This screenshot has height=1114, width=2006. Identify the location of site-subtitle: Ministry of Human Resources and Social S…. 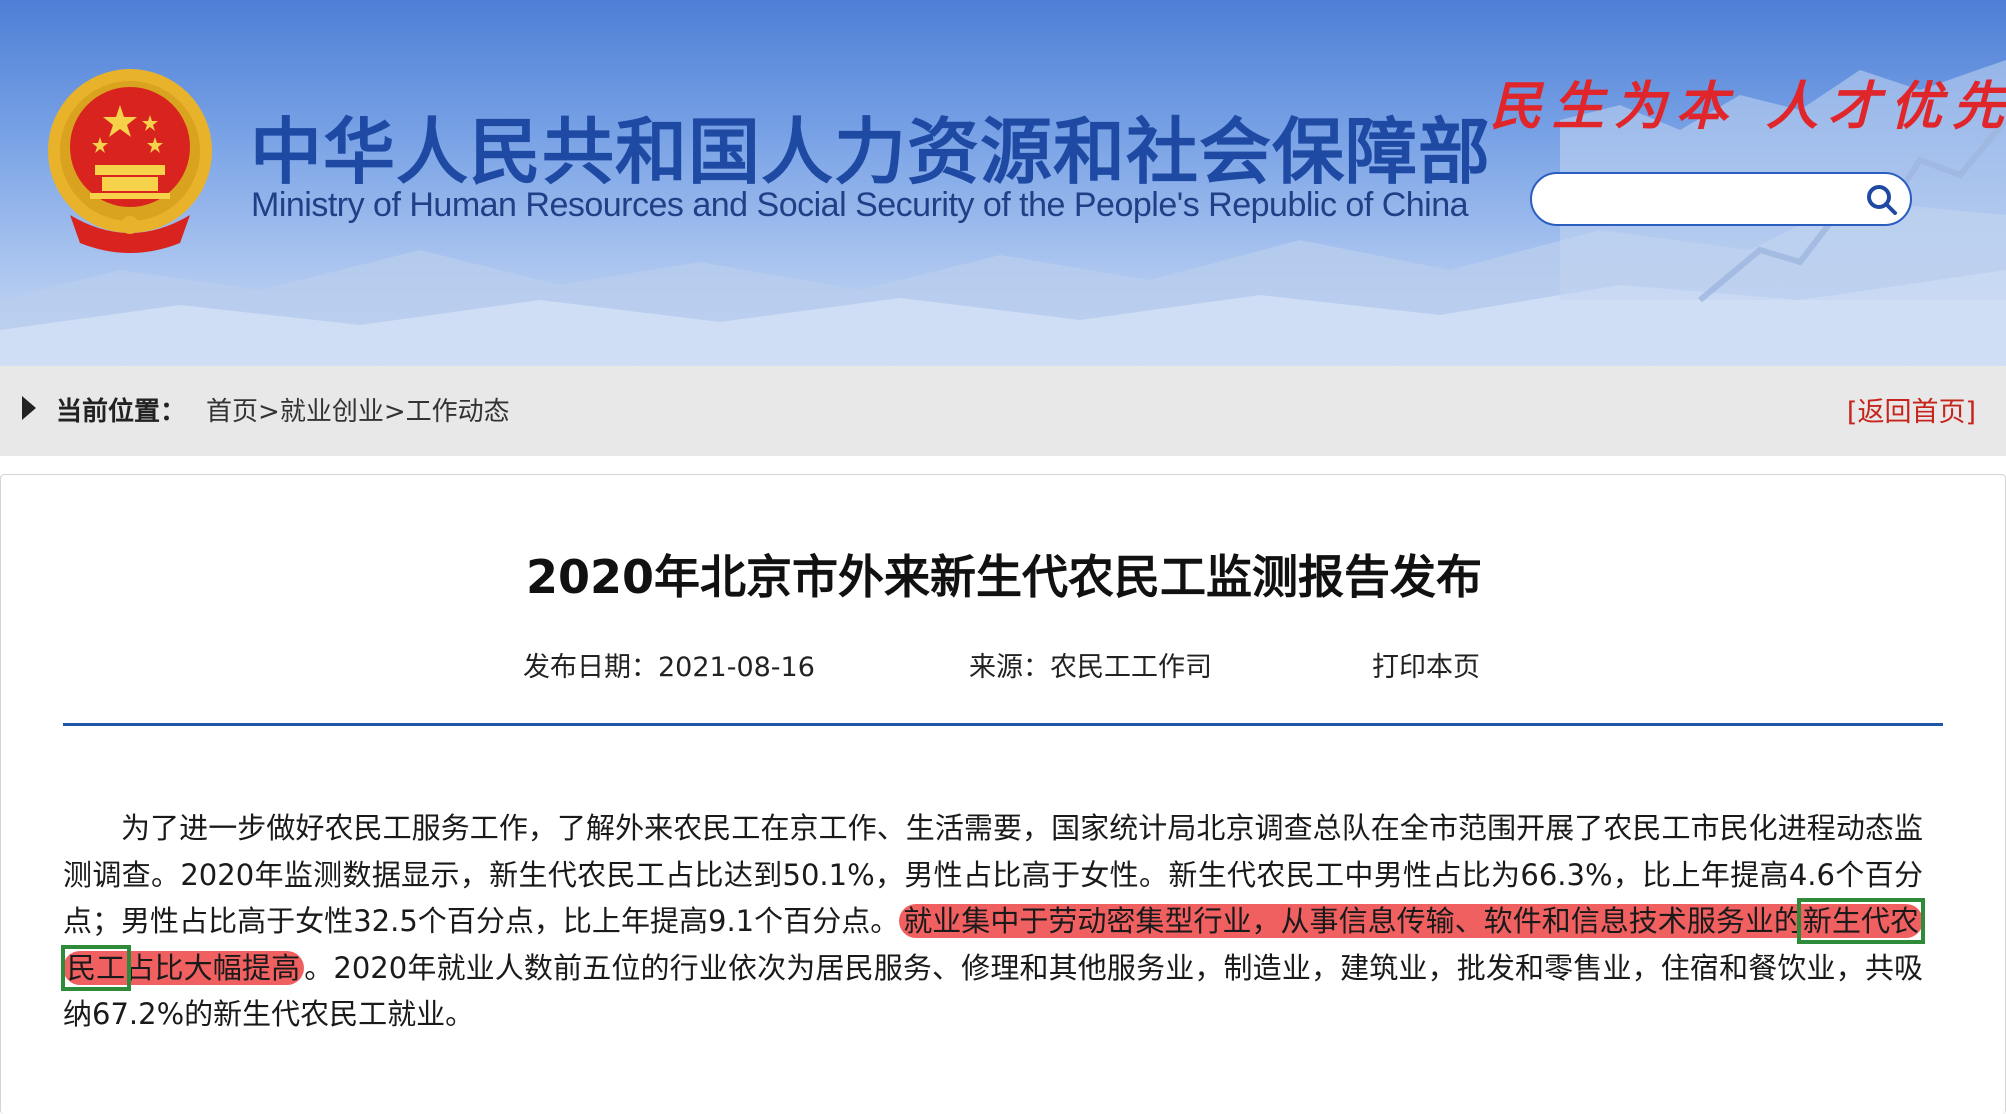
(860, 205).